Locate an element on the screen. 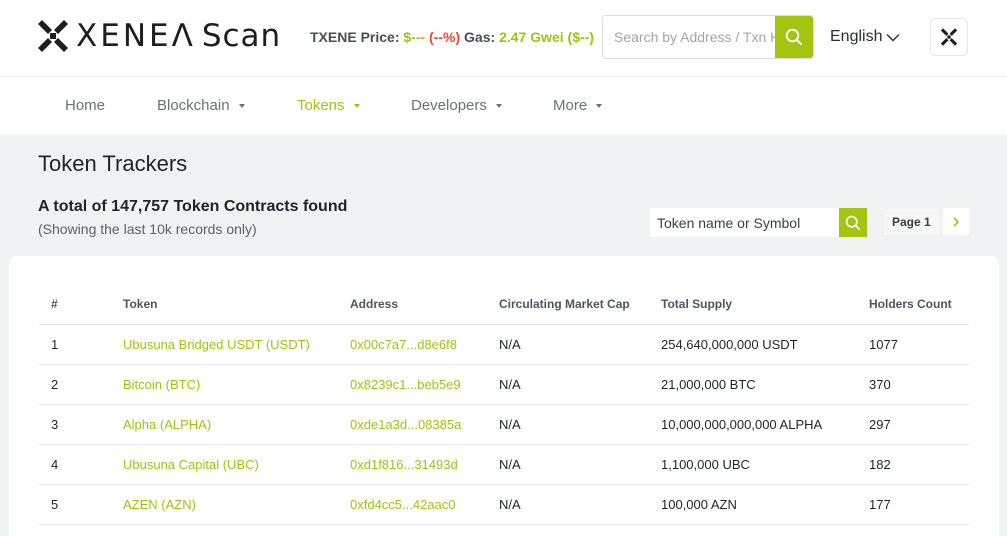 Image resolution: width=1007 pixels, height=536 pixels. nav-blockchain-label: Blockchain is located at coordinates (193, 105).